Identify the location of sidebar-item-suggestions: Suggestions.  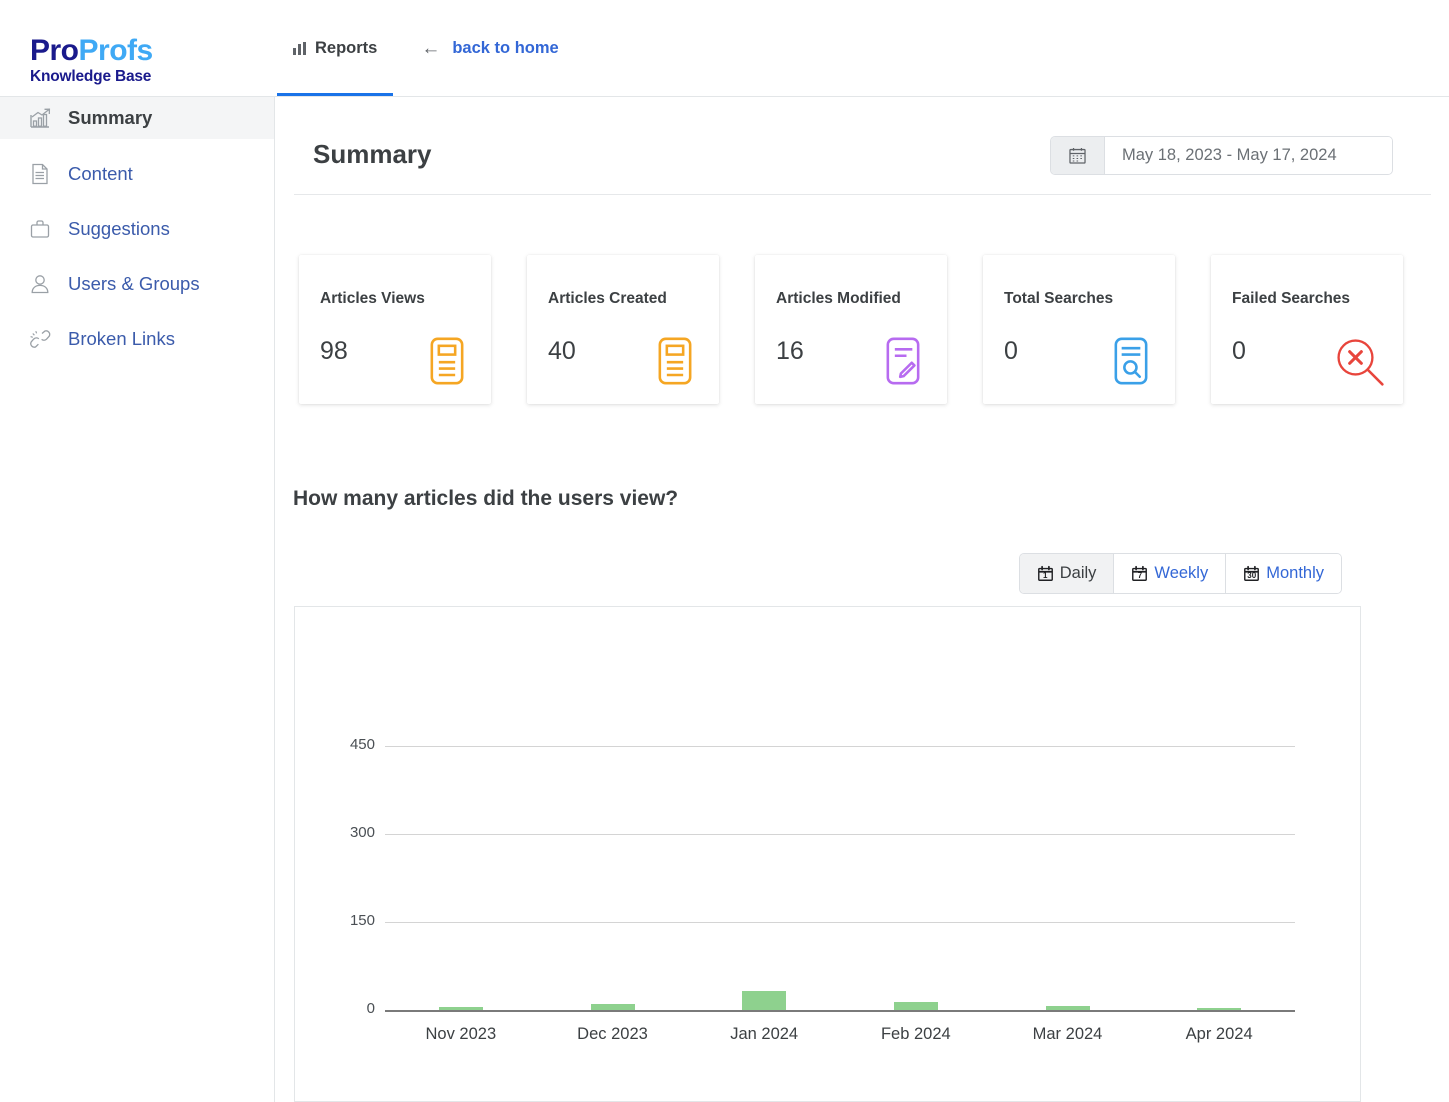
(137, 229).